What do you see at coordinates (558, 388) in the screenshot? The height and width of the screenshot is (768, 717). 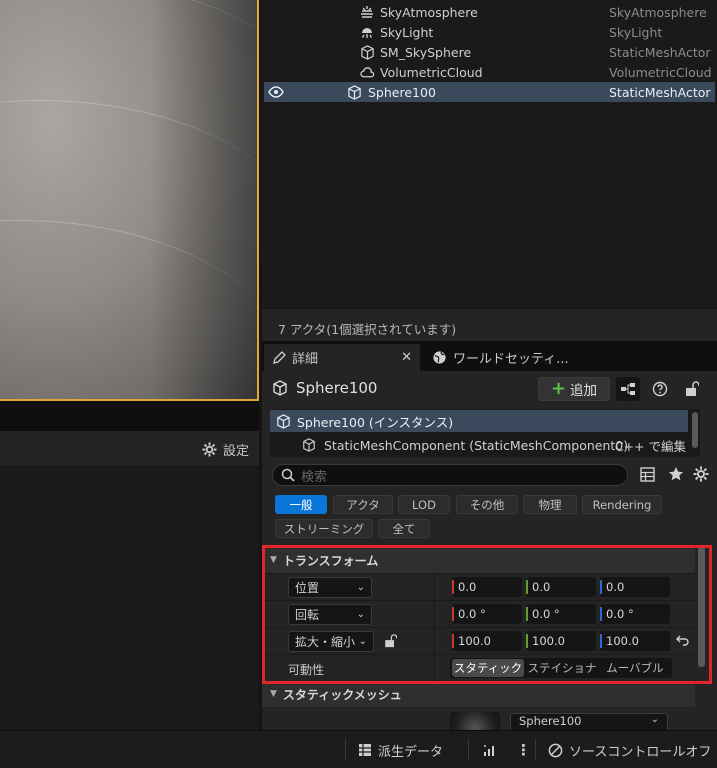 I see `plus-icon: +` at bounding box center [558, 388].